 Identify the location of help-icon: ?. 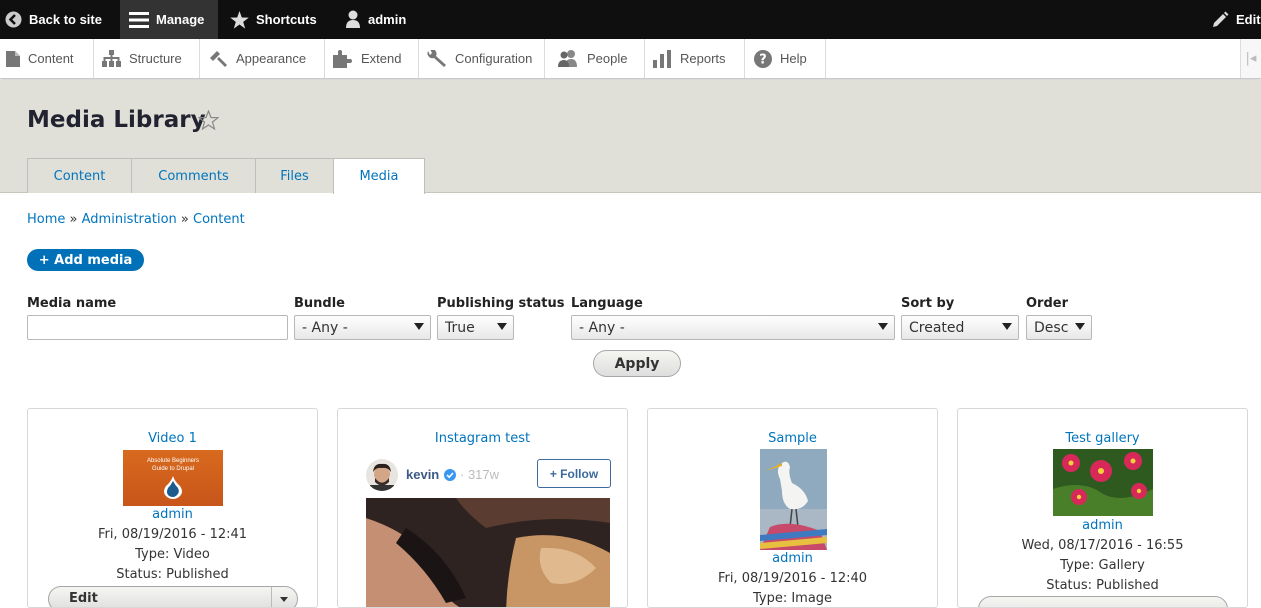
(763, 58).